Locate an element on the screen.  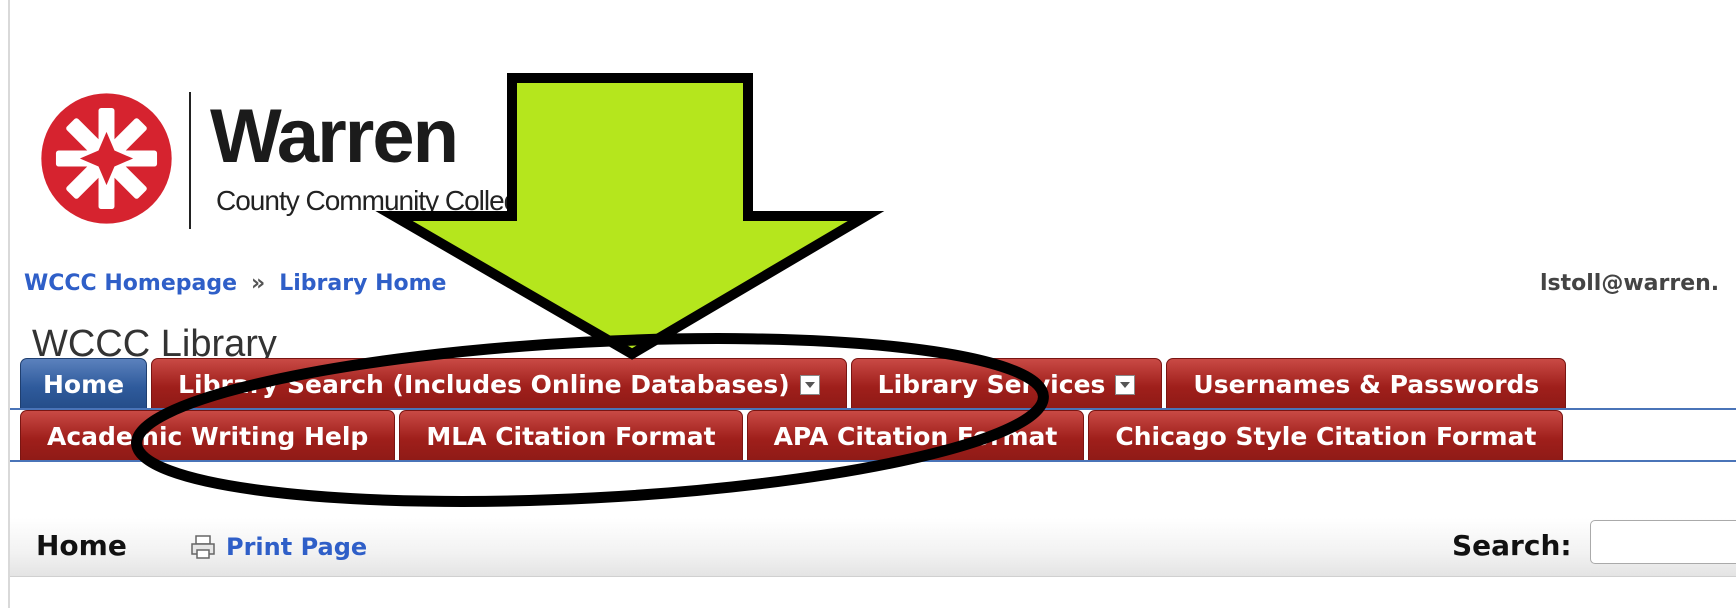
current-page-label: Home is located at coordinates (81, 545).